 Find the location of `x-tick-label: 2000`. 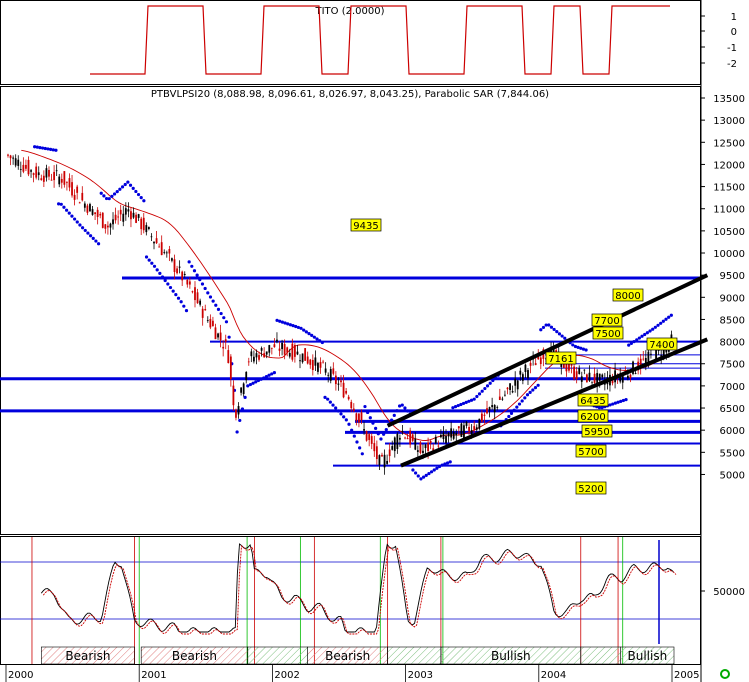

x-tick-label: 2000 is located at coordinates (20, 675).